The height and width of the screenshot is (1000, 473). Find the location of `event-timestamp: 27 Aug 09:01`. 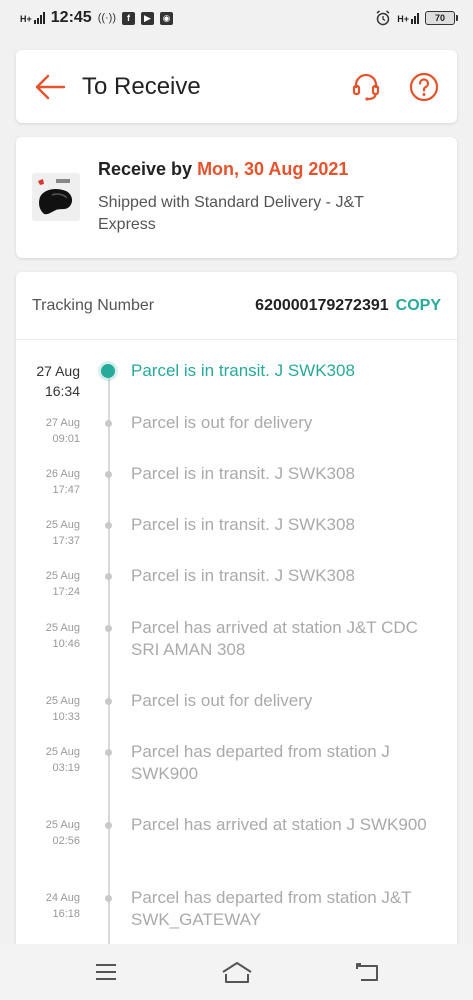

event-timestamp: 27 Aug 09:01 is located at coordinates (48, 429).